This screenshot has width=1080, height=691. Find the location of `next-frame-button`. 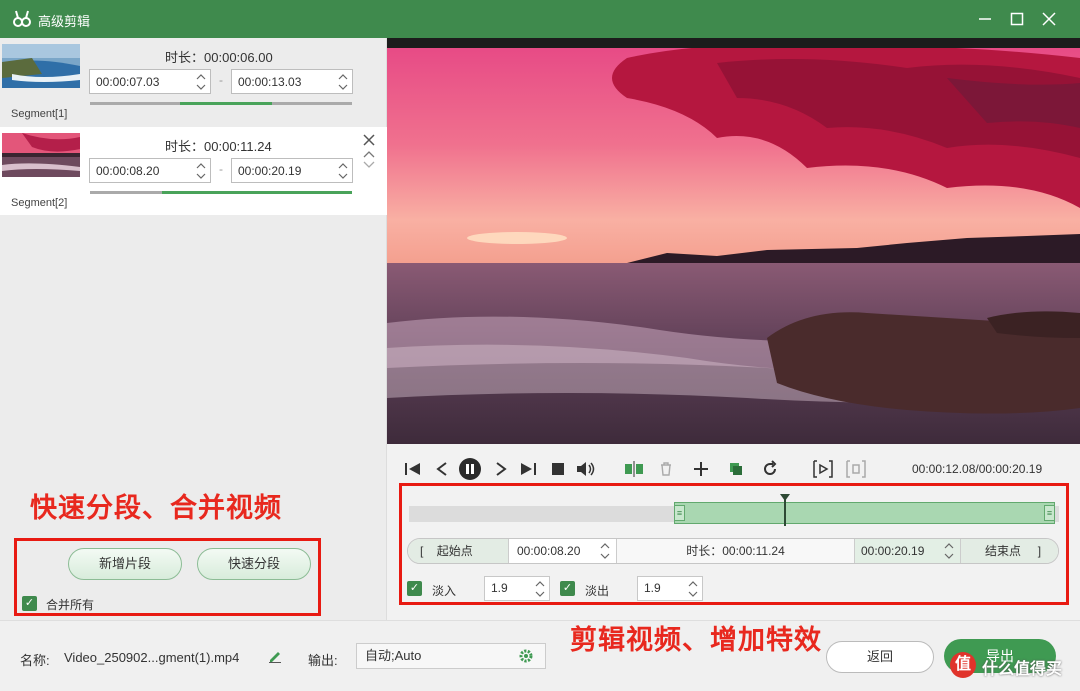

next-frame-button is located at coordinates (501, 469).